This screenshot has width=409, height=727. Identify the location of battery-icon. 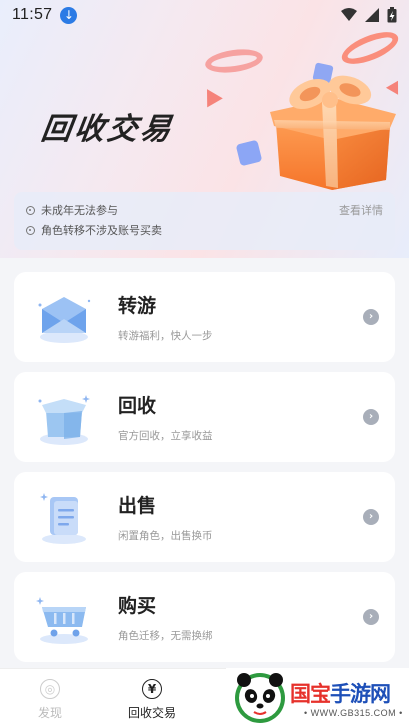
(392, 15).